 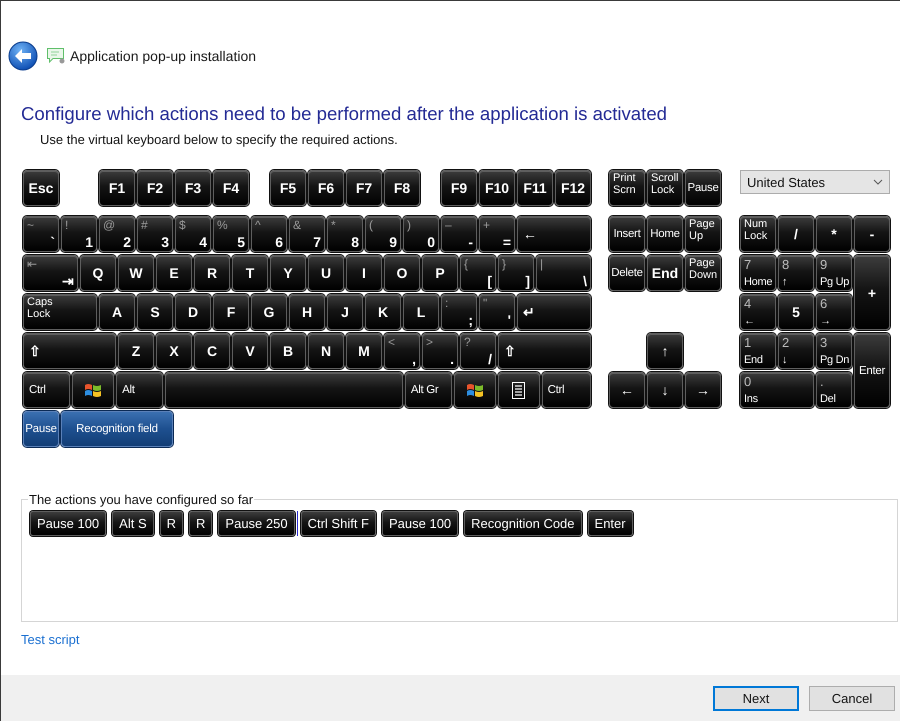 I want to click on keyboard-key: G, so click(x=269, y=312).